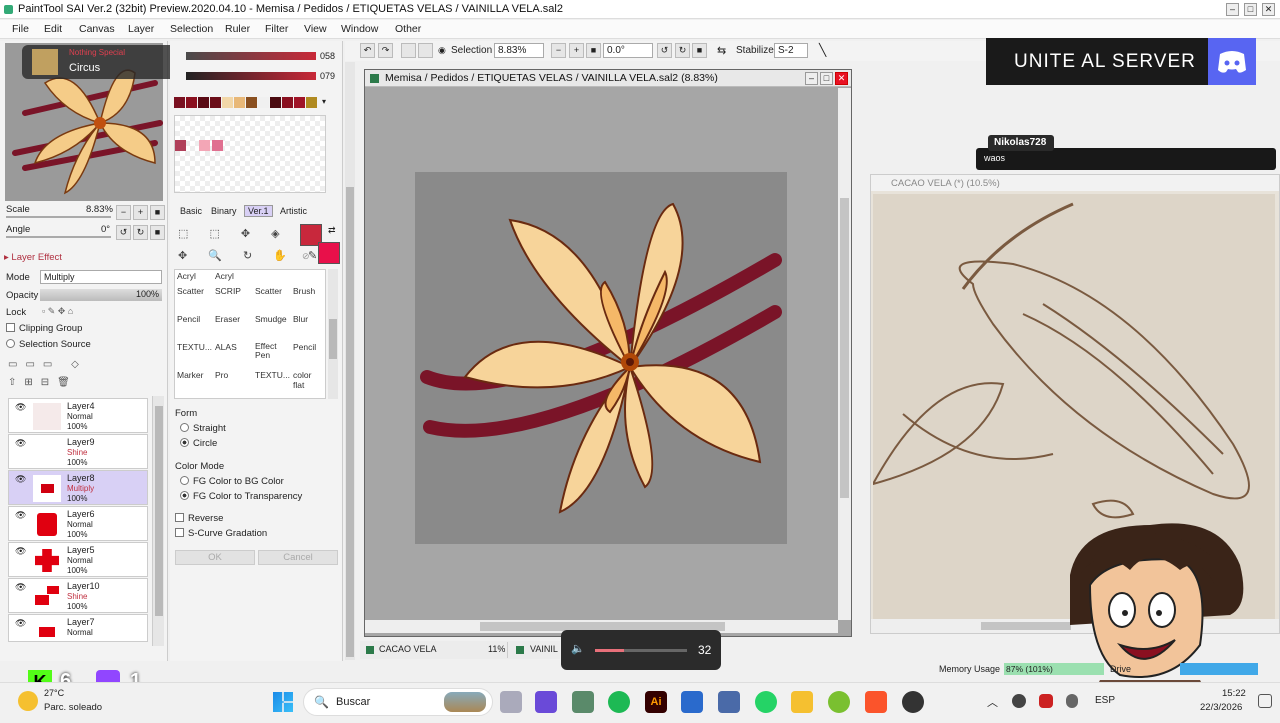 The width and height of the screenshot is (1280, 723). I want to click on swap-colors-icon: ⇄, so click(332, 230).